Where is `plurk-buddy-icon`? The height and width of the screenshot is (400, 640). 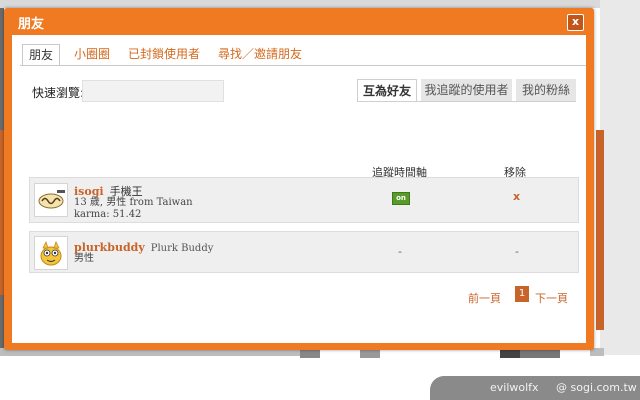 plurk-buddy-icon is located at coordinates (51, 253).